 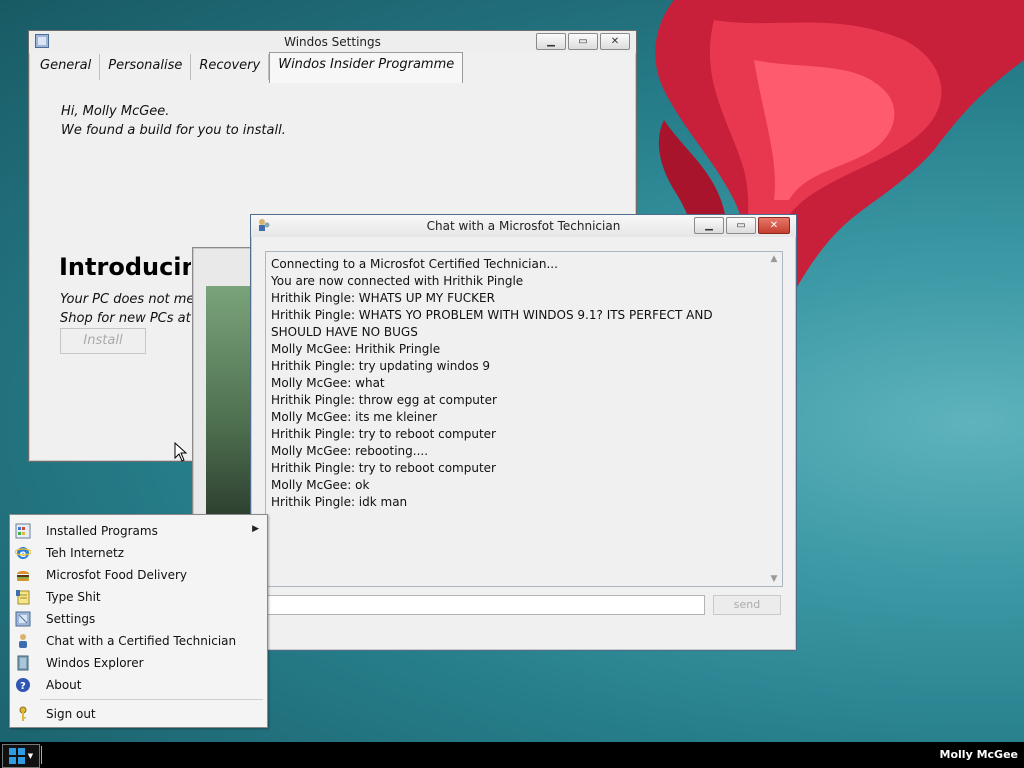 I want to click on menu-item-windos-explorer: Windos Explorer, so click(x=138, y=663).